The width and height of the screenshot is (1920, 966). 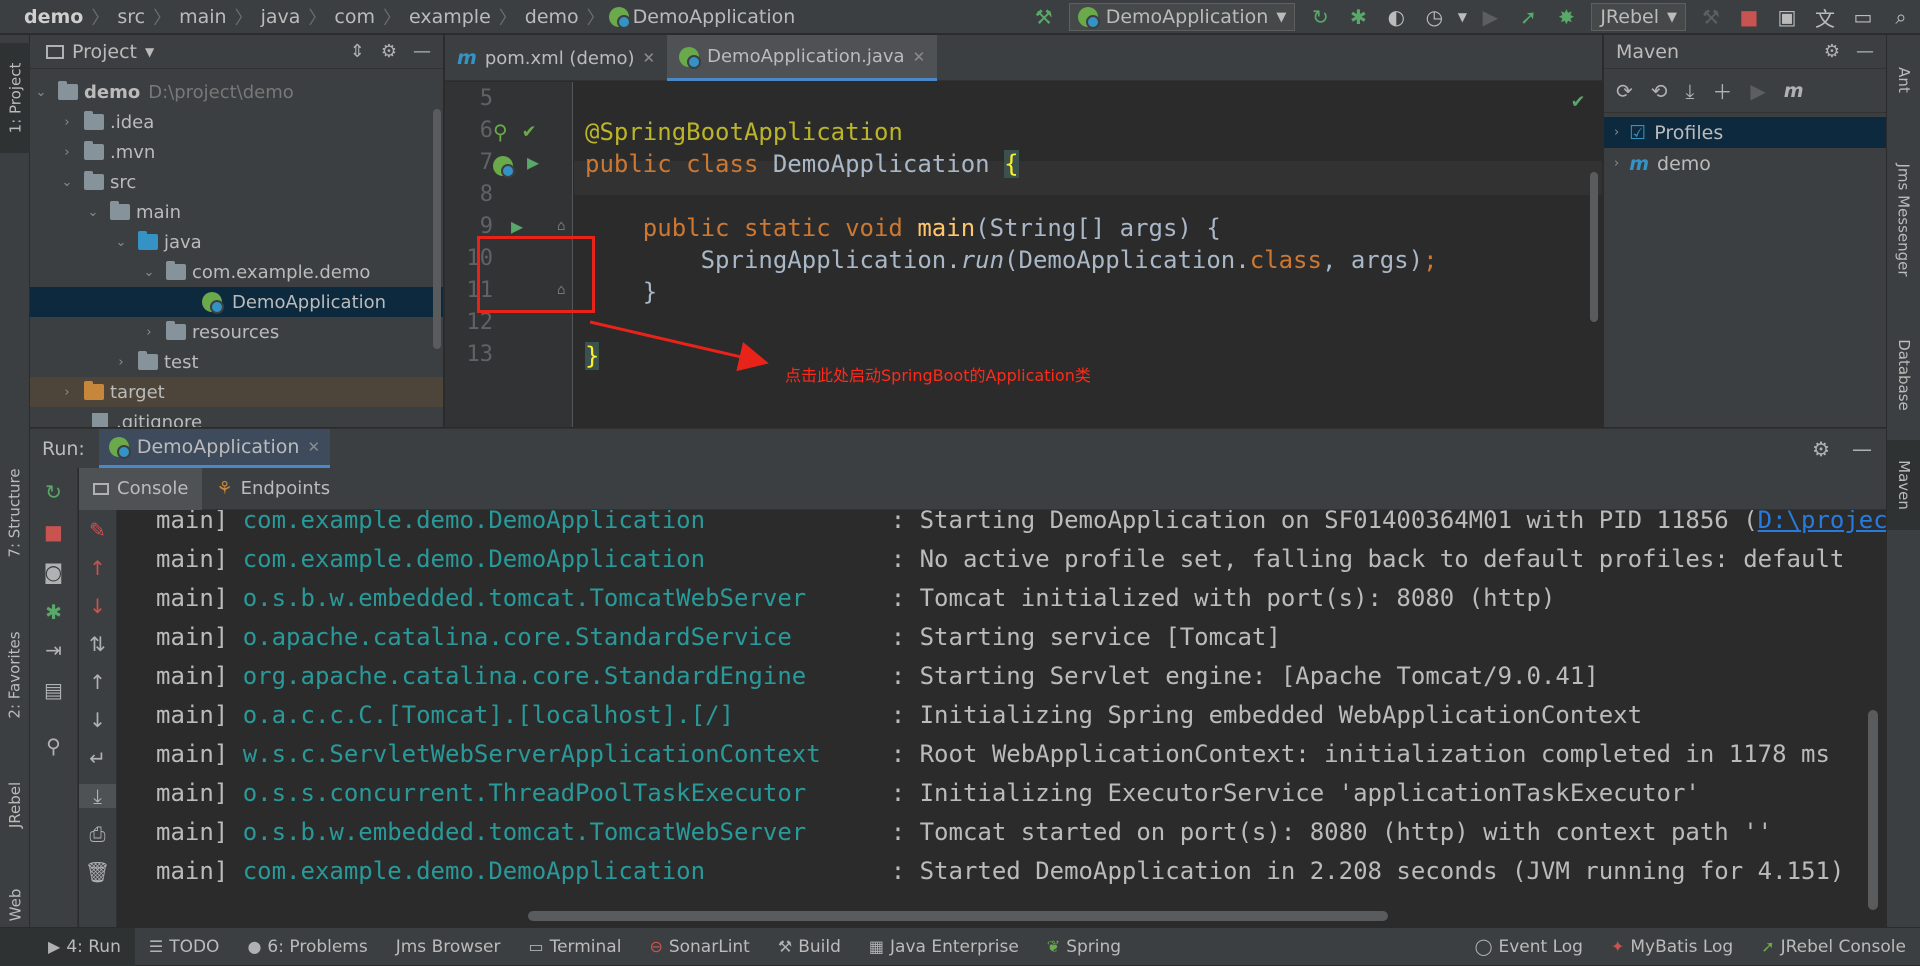 What do you see at coordinates (802, 58) in the screenshot?
I see `tab-demoapplication-java: DemoApplication.java ✕` at bounding box center [802, 58].